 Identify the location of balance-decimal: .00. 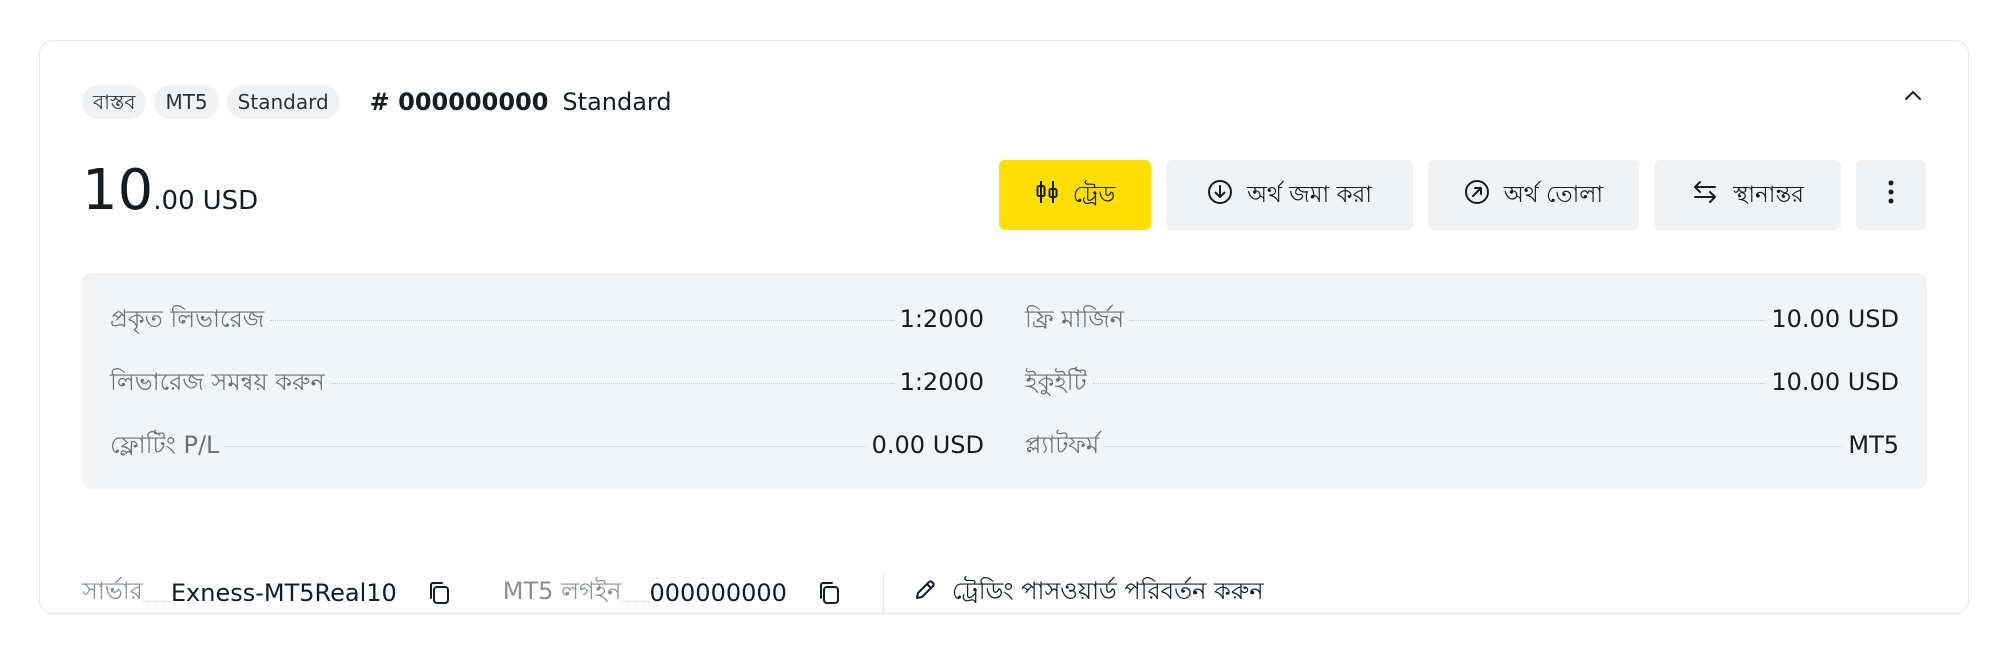
(174, 201).